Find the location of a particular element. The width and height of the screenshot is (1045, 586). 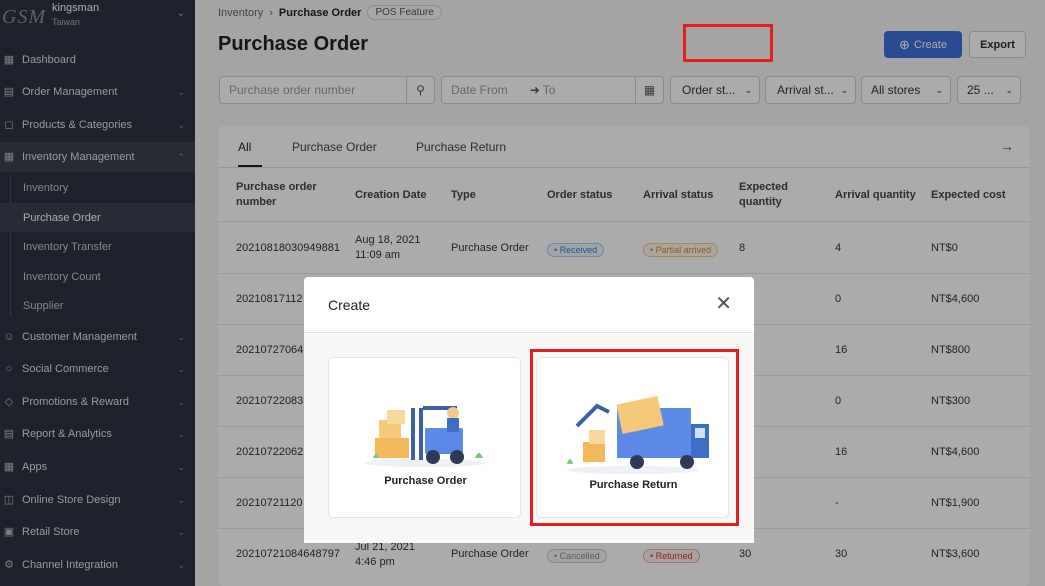

purchase-order-option-label: Purchase Order is located at coordinates (425, 481).